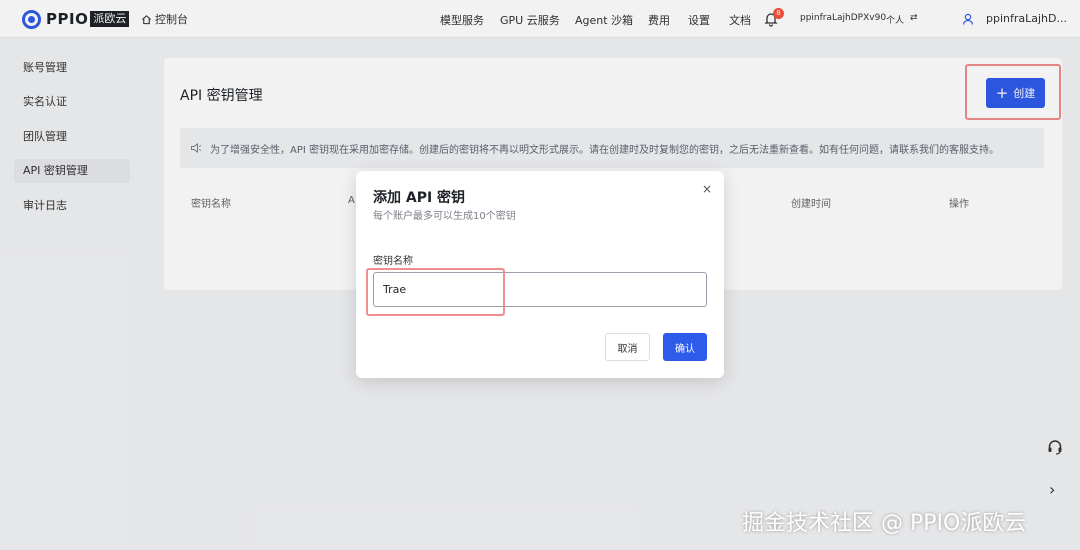 Image resolution: width=1080 pixels, height=550 pixels. Describe the element at coordinates (419, 198) in the screenshot. I see `dialog-title: 添加 API 密钥` at that location.